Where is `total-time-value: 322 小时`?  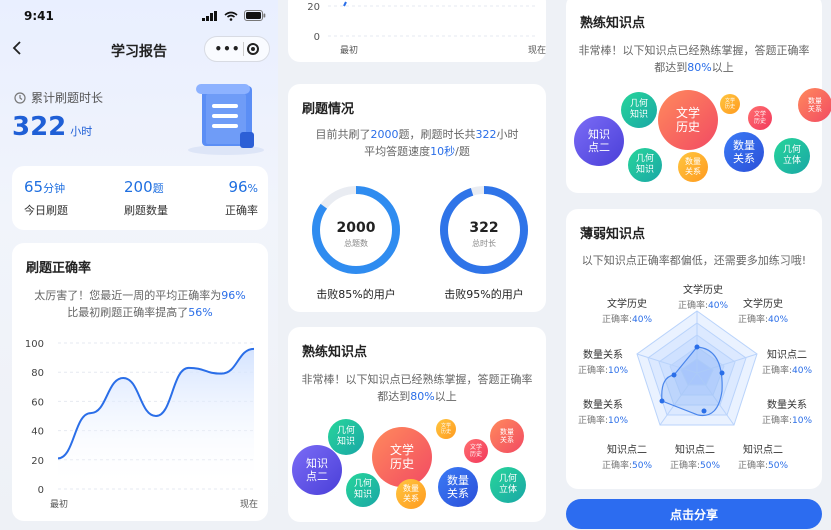
total-time-value: 322 小时 is located at coordinates (52, 127).